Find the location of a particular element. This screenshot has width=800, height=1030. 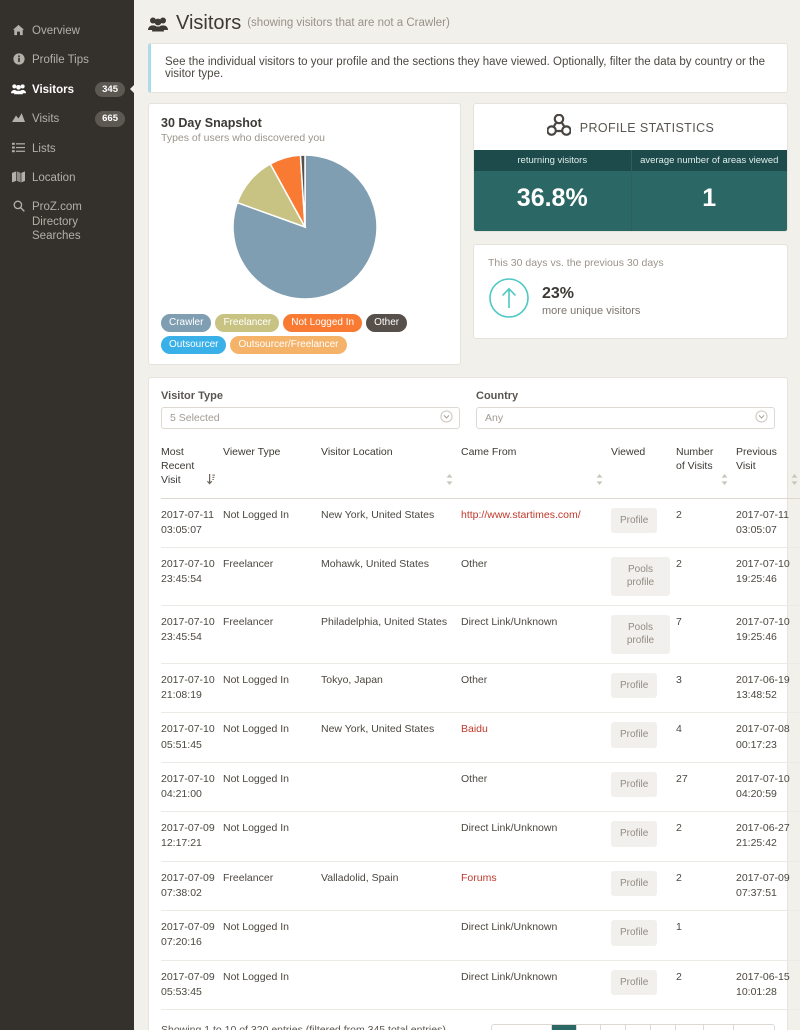

country-value: Any is located at coordinates (494, 418).